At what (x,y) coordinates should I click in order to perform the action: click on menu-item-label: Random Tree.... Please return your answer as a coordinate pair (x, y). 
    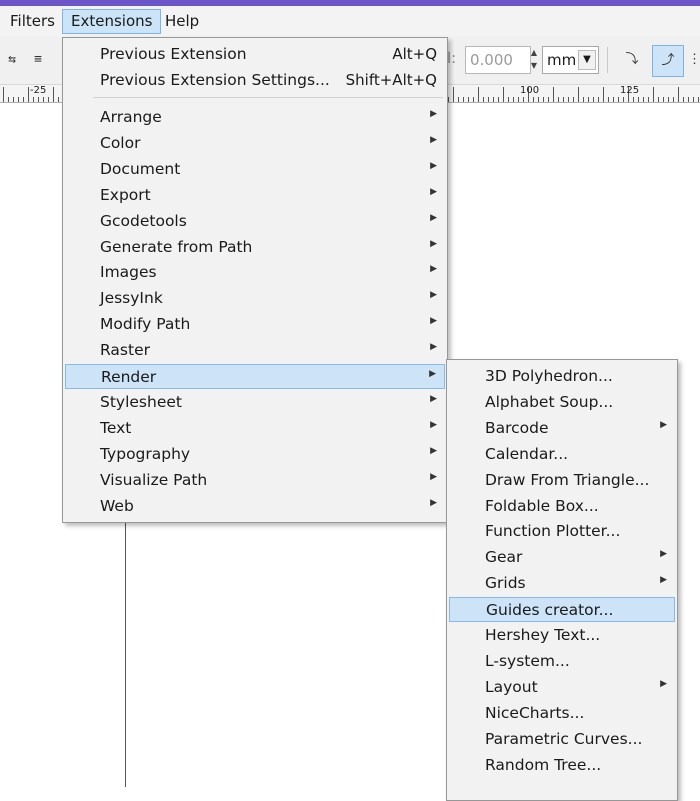
    Looking at the image, I should click on (543, 764).